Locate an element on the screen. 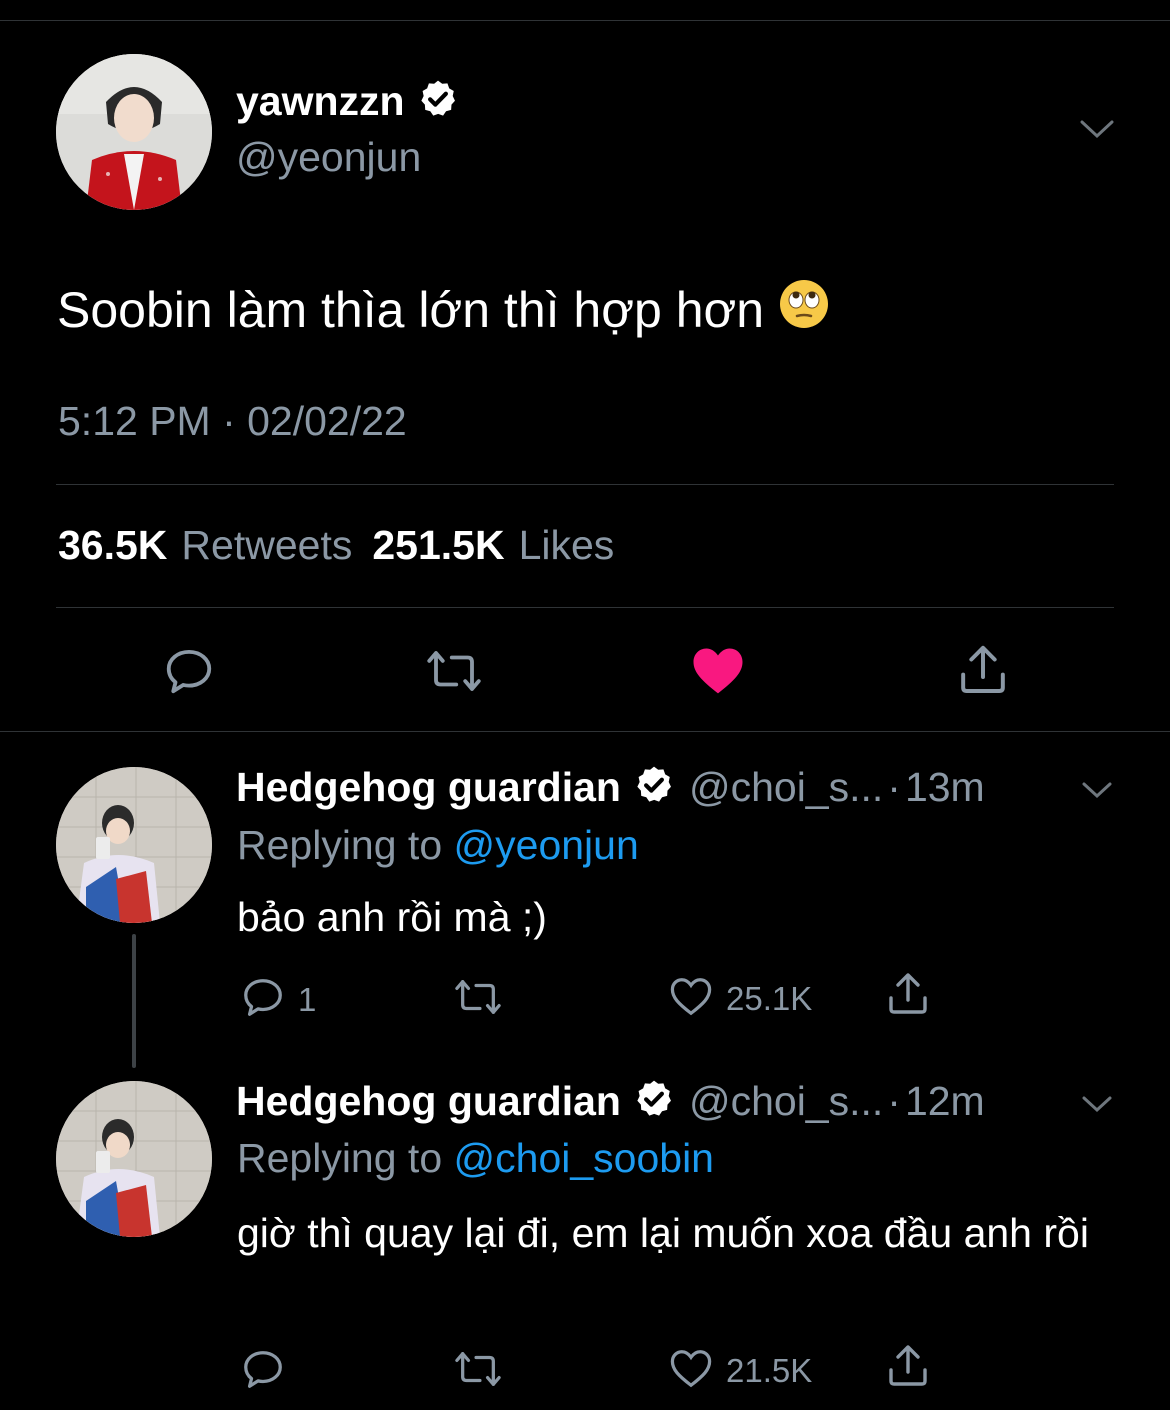  retweets-count: 36.5K is located at coordinates (112, 545).